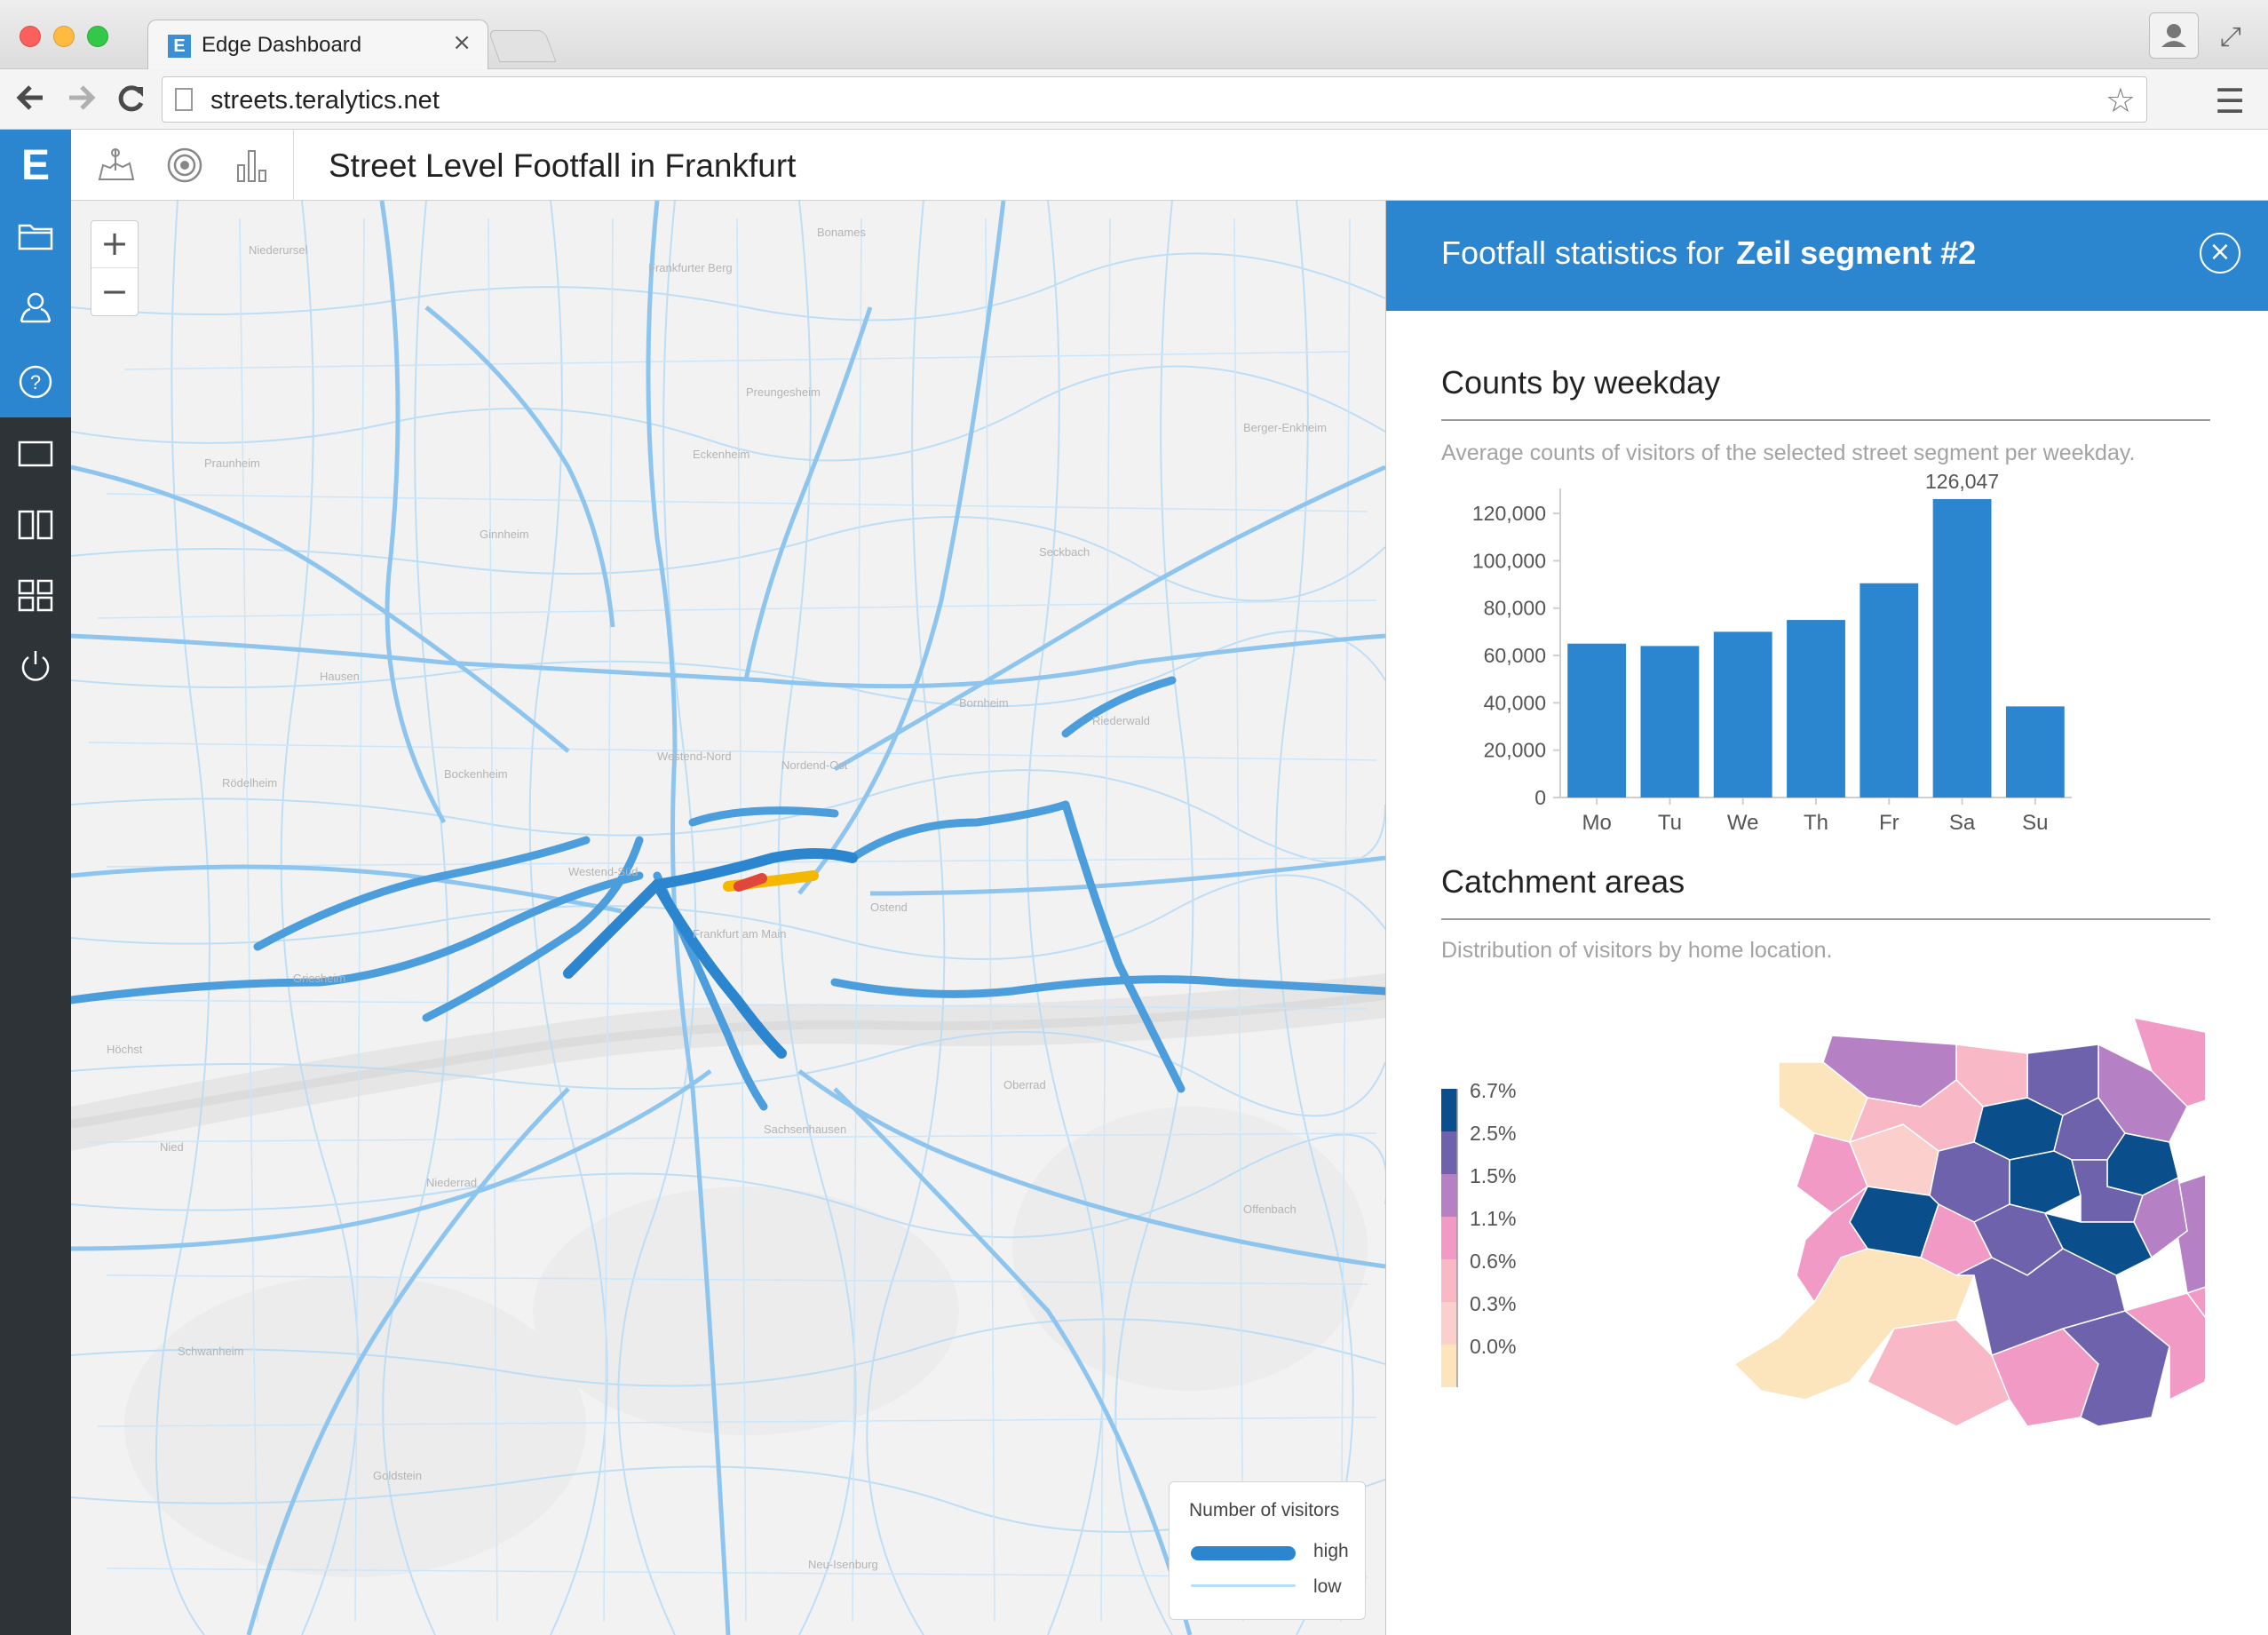 The image size is (2268, 1635). I want to click on sidebar-item-power, so click(36, 665).